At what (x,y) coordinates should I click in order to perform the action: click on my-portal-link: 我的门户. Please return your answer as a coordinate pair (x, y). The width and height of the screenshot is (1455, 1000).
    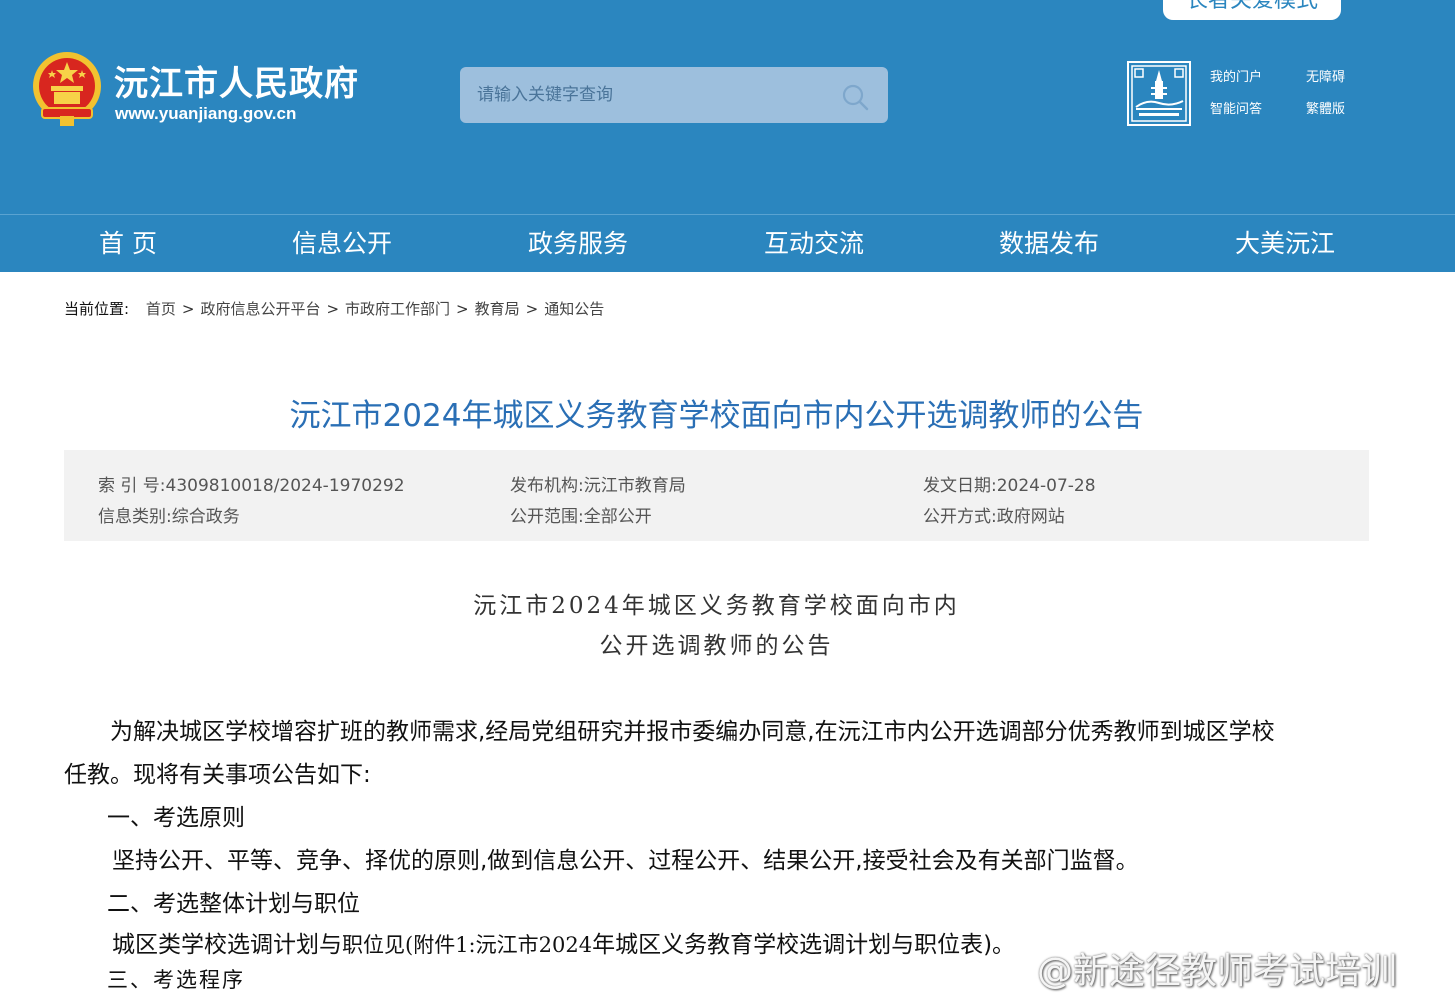
    Looking at the image, I should click on (1236, 75).